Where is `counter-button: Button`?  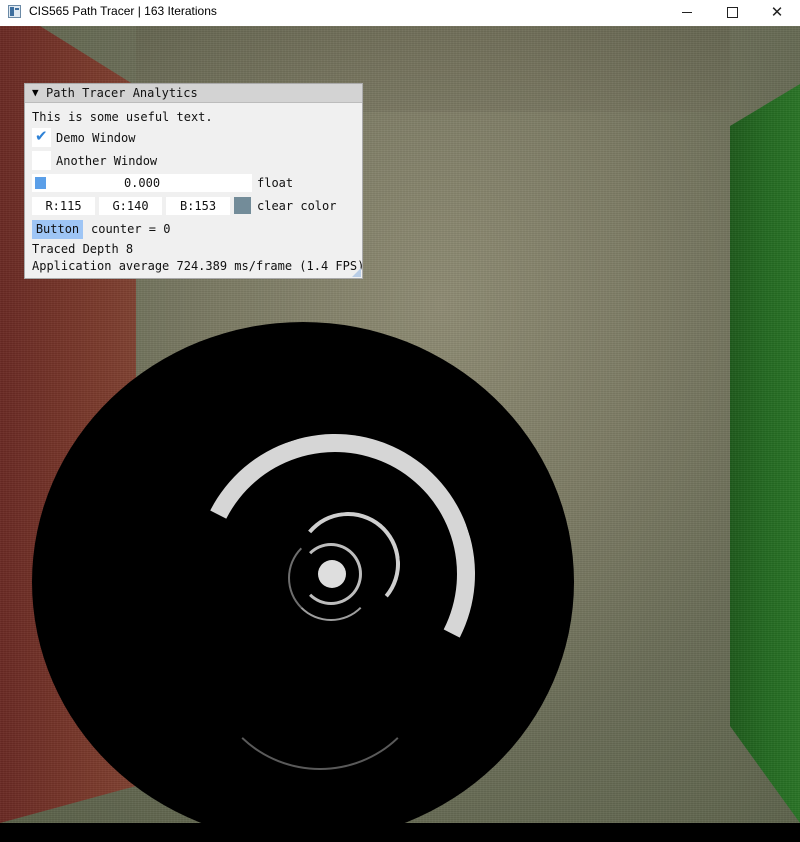 counter-button: Button is located at coordinates (57, 229).